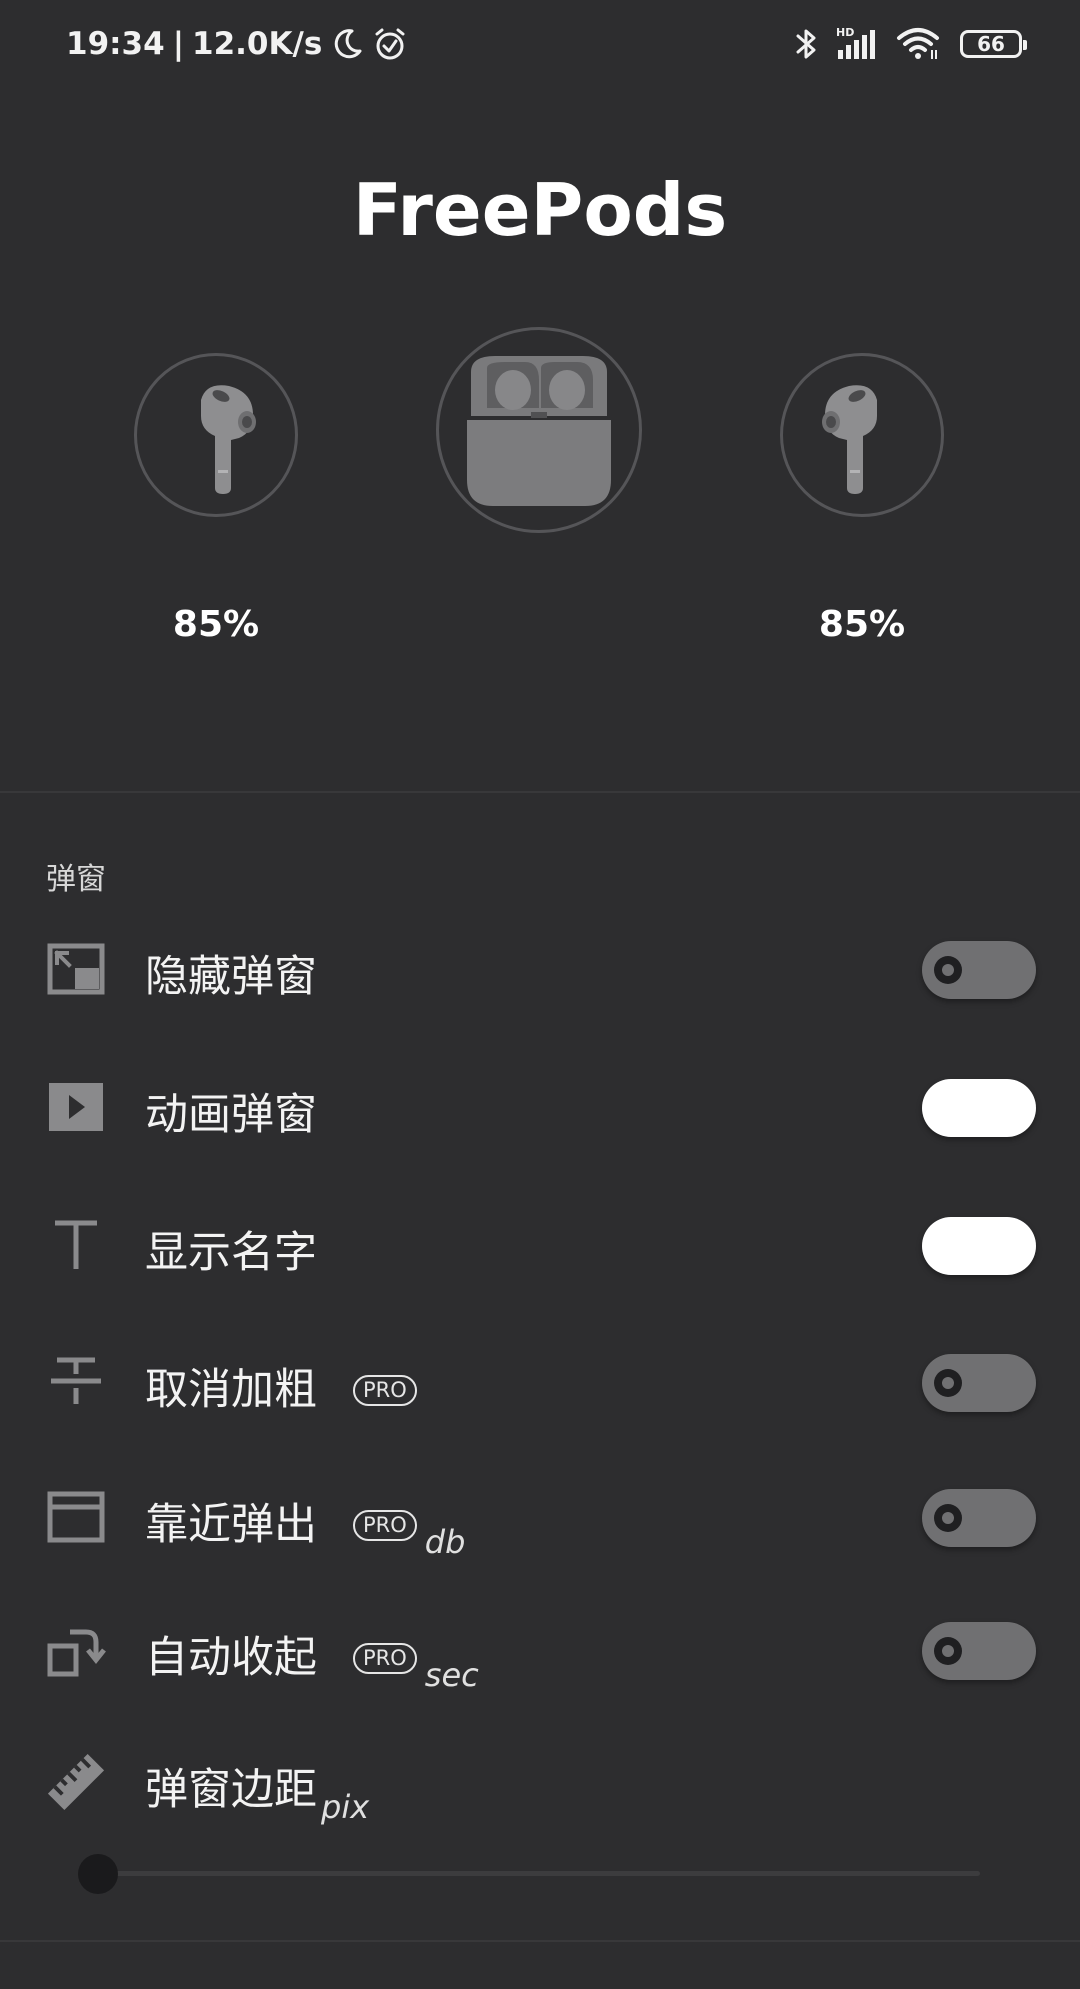  I want to click on setting-label: 自动收起 PRO sec, so click(312, 1658).